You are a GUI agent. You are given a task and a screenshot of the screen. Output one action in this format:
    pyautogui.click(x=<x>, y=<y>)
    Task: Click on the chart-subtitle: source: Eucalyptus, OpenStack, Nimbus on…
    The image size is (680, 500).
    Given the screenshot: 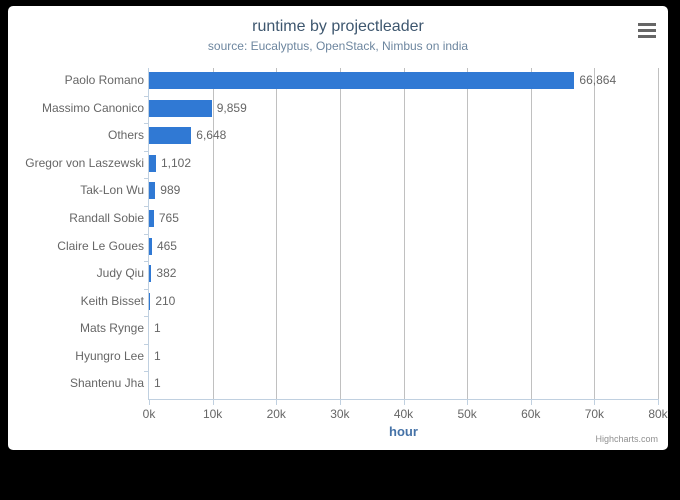 What is the action you would take?
    pyautogui.click(x=338, y=46)
    